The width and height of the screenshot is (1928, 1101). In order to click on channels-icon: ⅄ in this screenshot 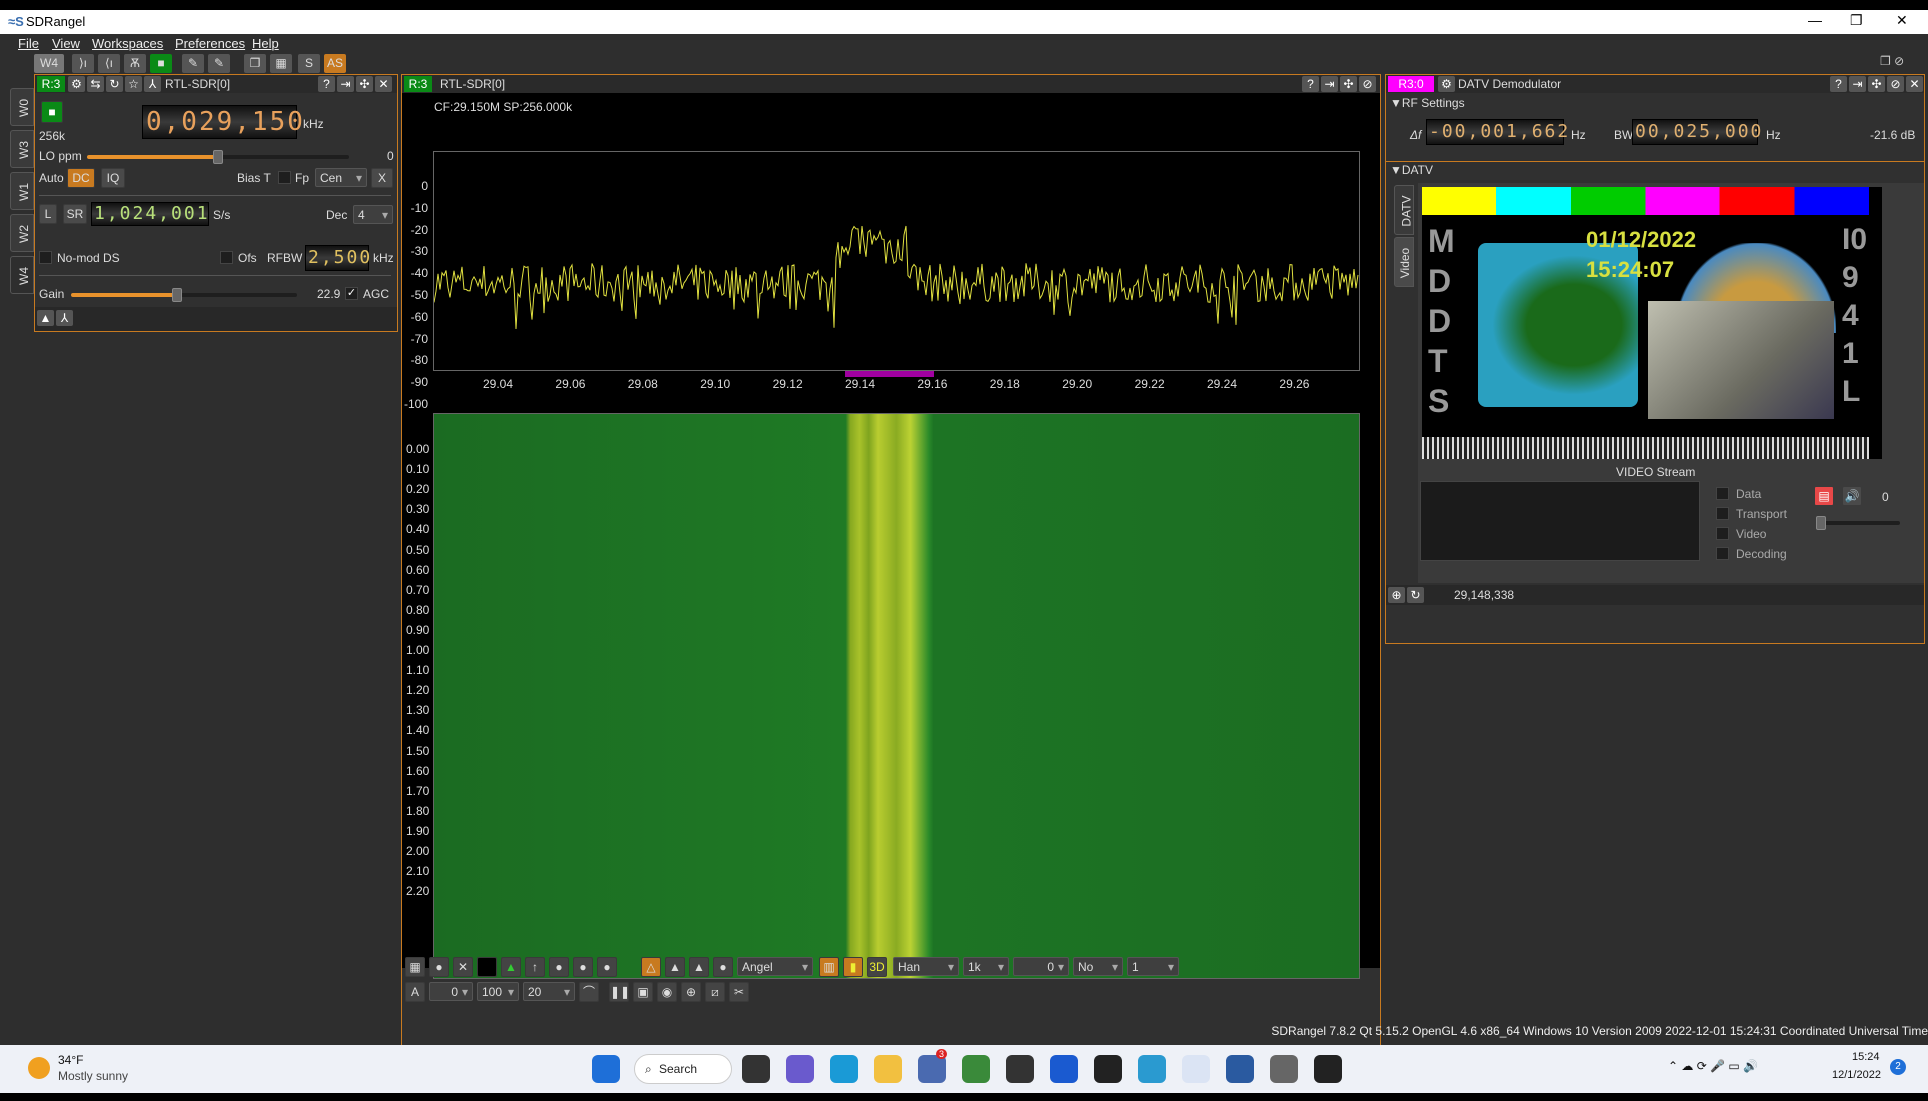, I will do `click(64, 318)`.